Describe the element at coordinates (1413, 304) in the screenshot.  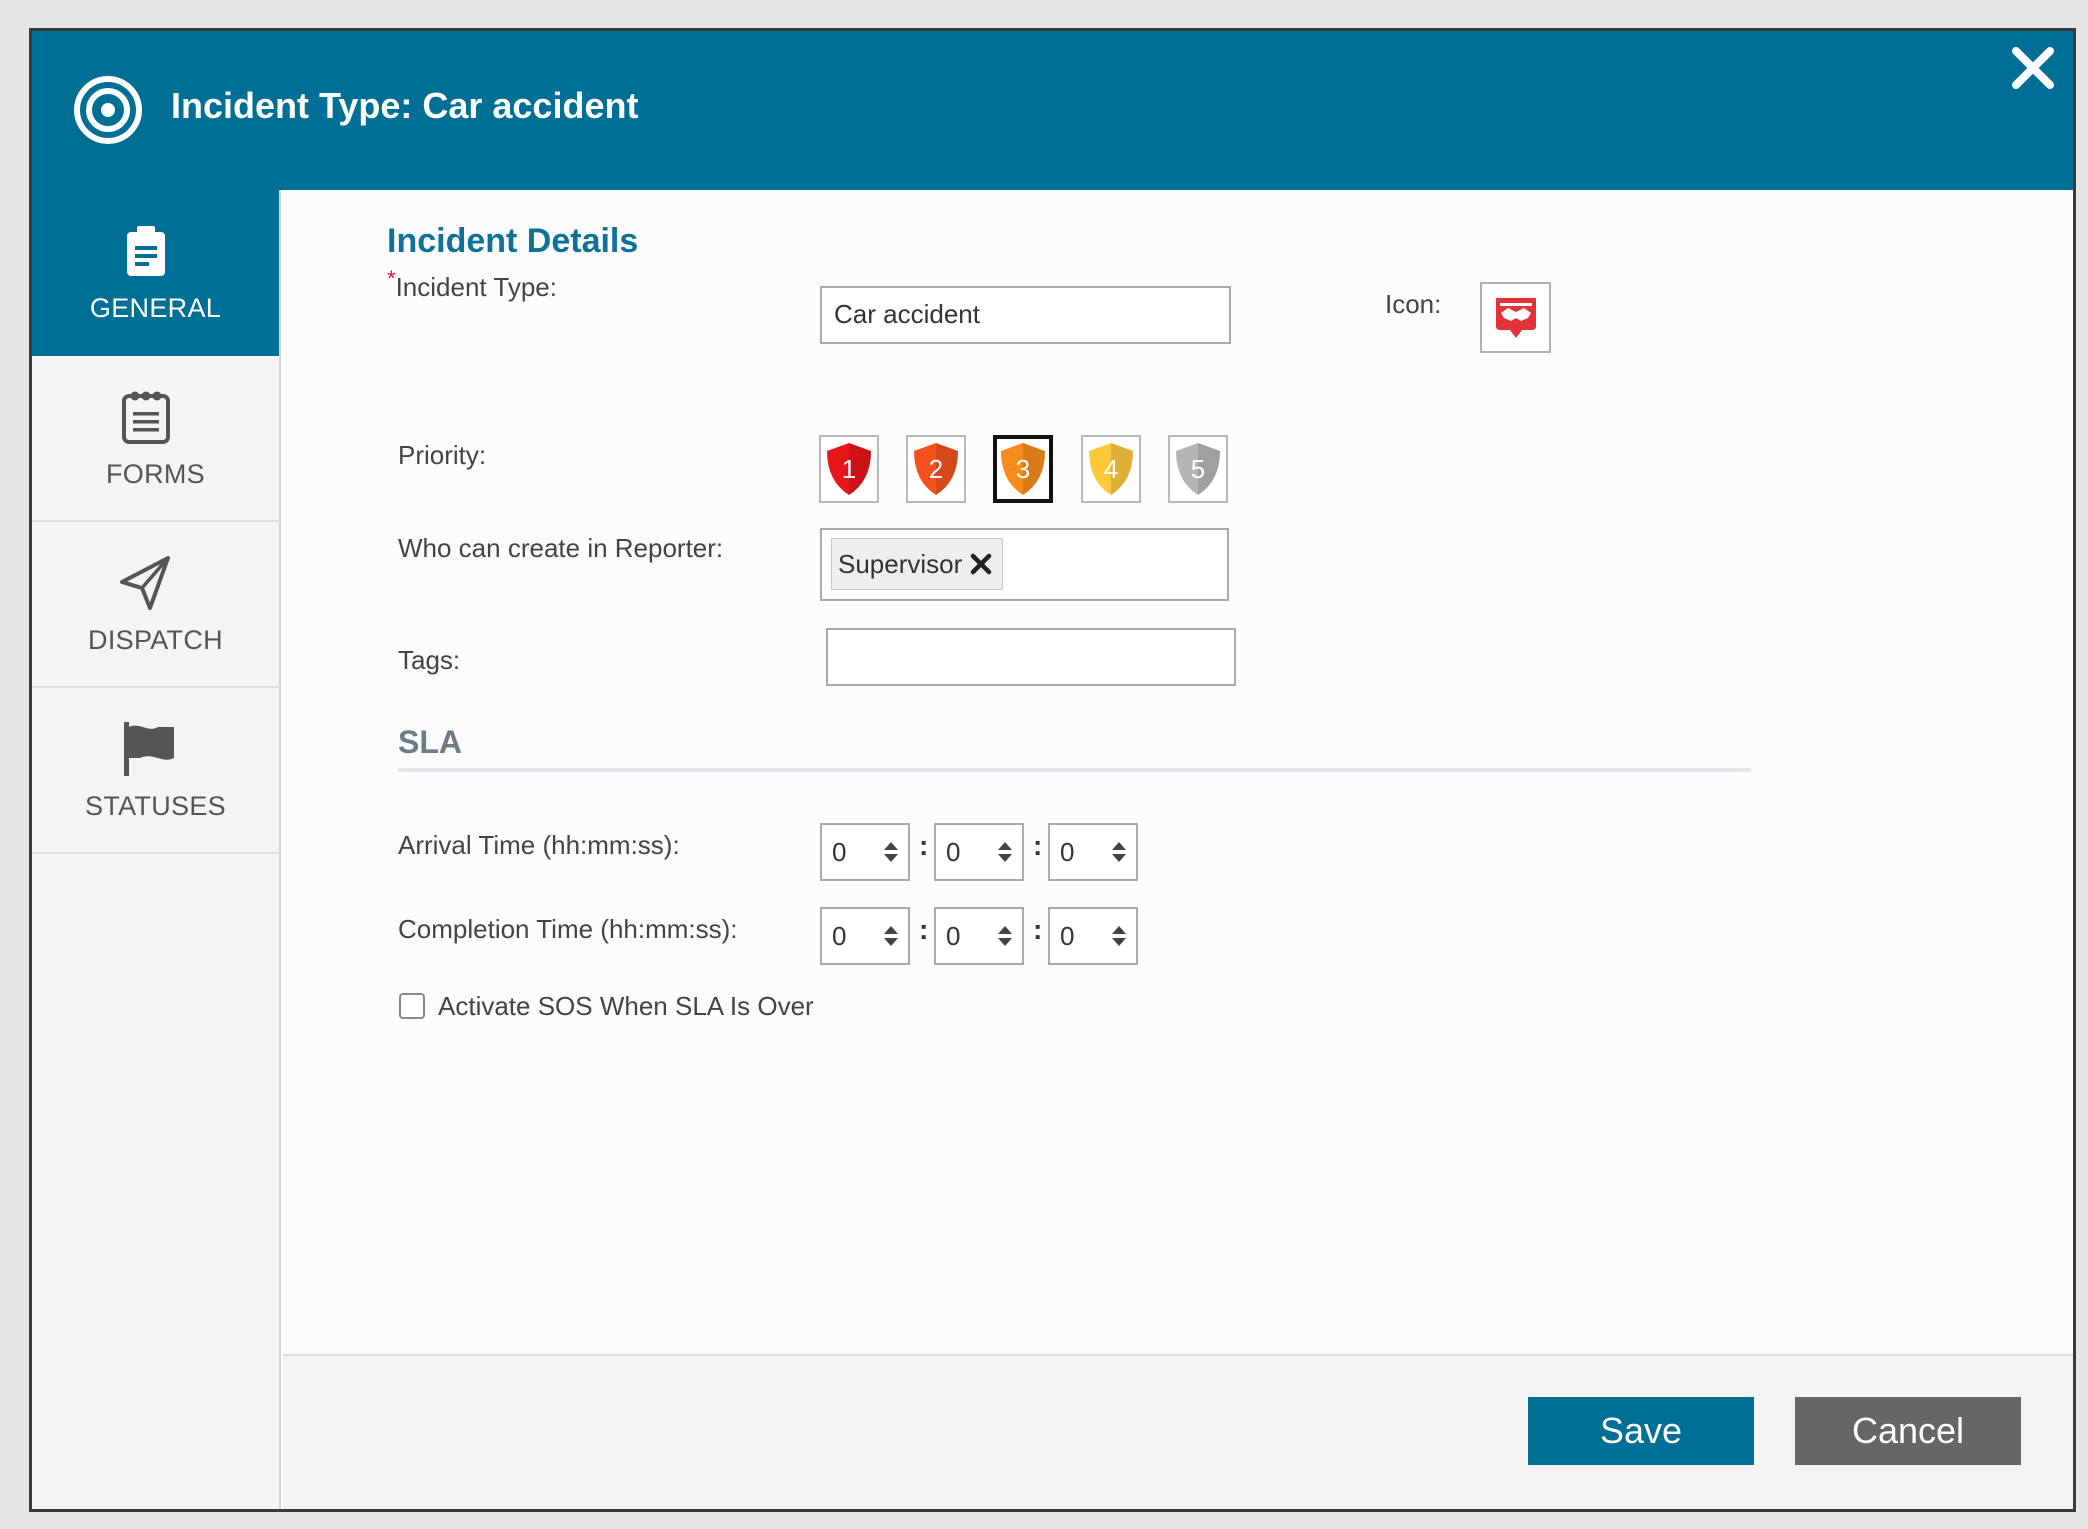
I see `icon-label: Icon:` at that location.